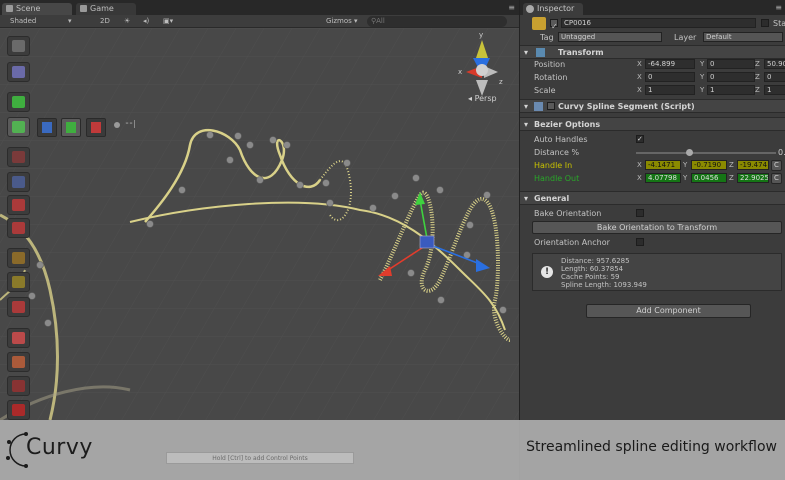 Image resolution: width=785 pixels, height=480 pixels. I want to click on shading-dropdown: Shaded, so click(23, 21).